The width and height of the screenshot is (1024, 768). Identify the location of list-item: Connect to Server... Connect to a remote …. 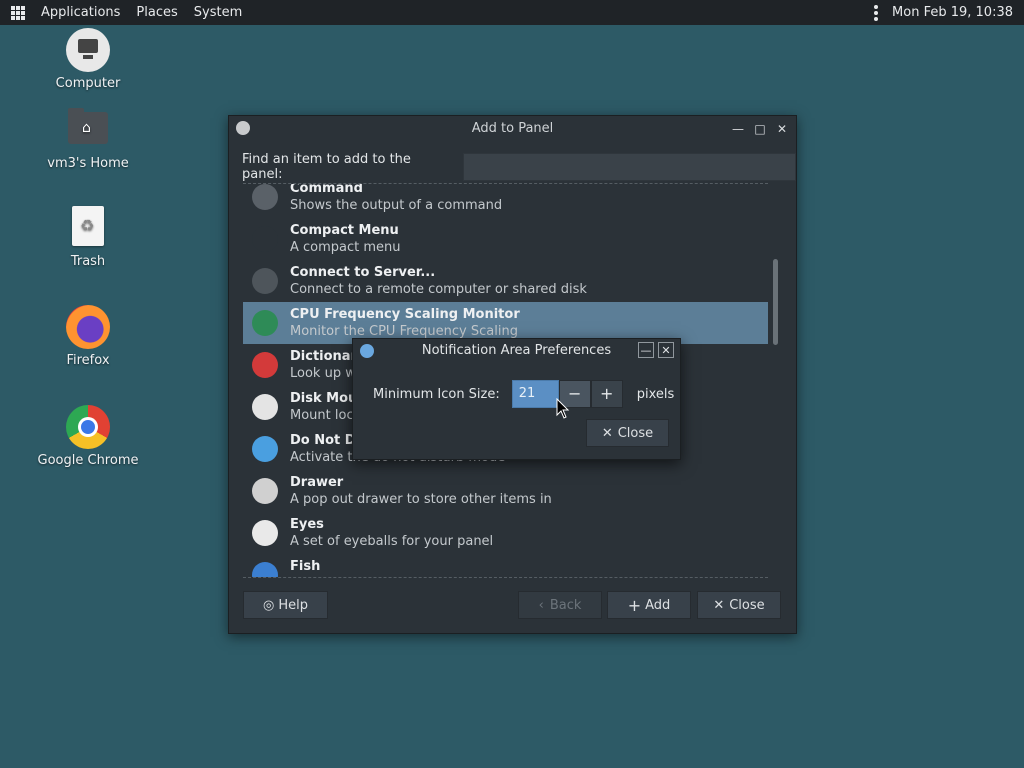
(505, 281).